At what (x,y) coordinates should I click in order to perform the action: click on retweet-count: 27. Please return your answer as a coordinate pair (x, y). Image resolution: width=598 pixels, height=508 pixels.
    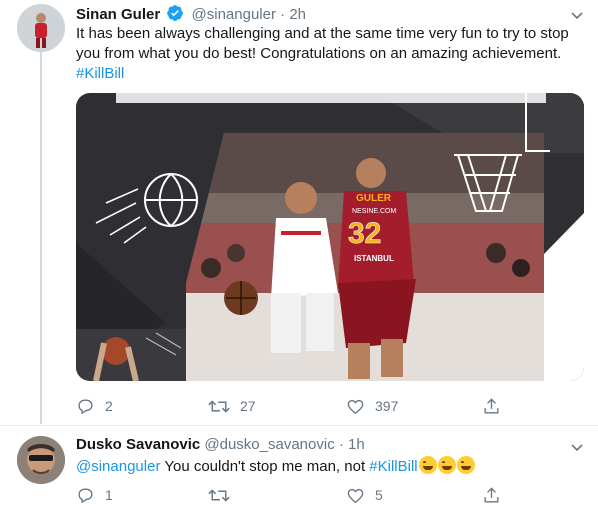
    Looking at the image, I should click on (248, 406).